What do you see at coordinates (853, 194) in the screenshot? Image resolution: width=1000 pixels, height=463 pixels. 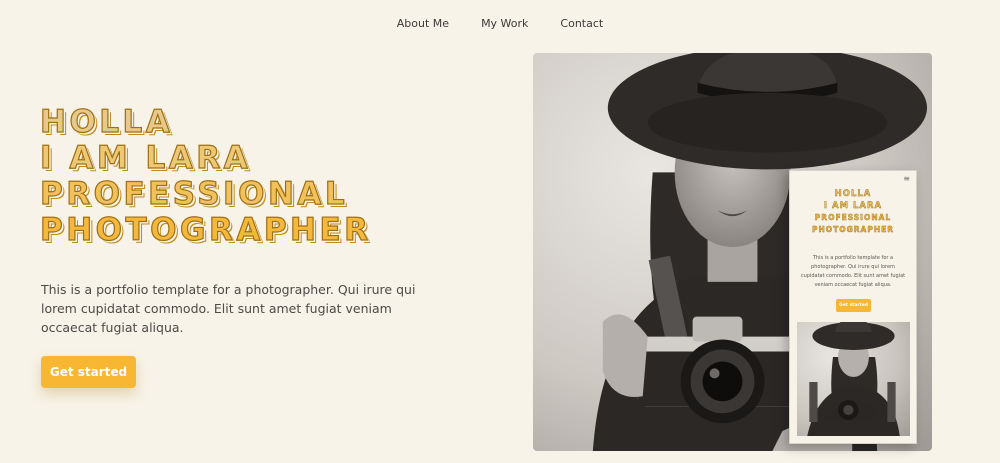 I see `mobile-title-line: HOLLA` at bounding box center [853, 194].